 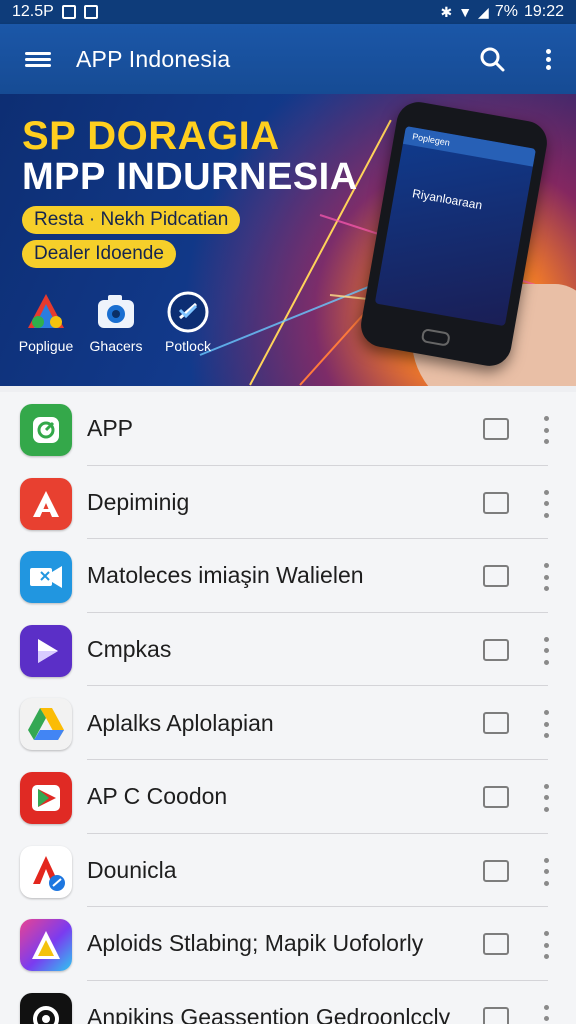 What do you see at coordinates (288, 871) in the screenshot?
I see `list-item: Dounicla` at bounding box center [288, 871].